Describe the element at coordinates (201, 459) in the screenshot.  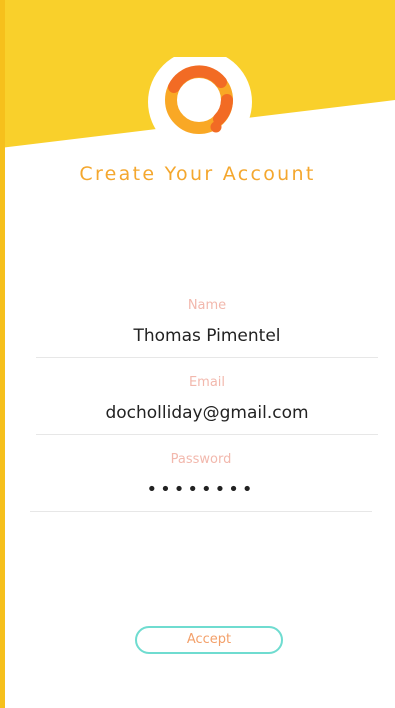
I see `password-label: Password` at that location.